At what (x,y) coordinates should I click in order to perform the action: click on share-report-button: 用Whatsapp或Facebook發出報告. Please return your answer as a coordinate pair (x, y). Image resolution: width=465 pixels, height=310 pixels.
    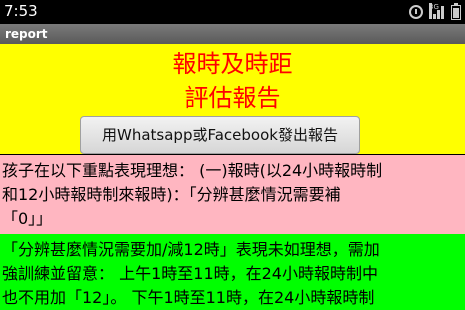
    Looking at the image, I should click on (220, 135).